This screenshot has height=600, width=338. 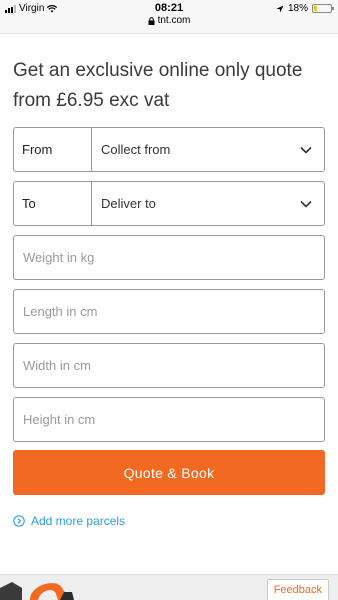 I want to click on from-select: From Collect from, so click(x=169, y=149).